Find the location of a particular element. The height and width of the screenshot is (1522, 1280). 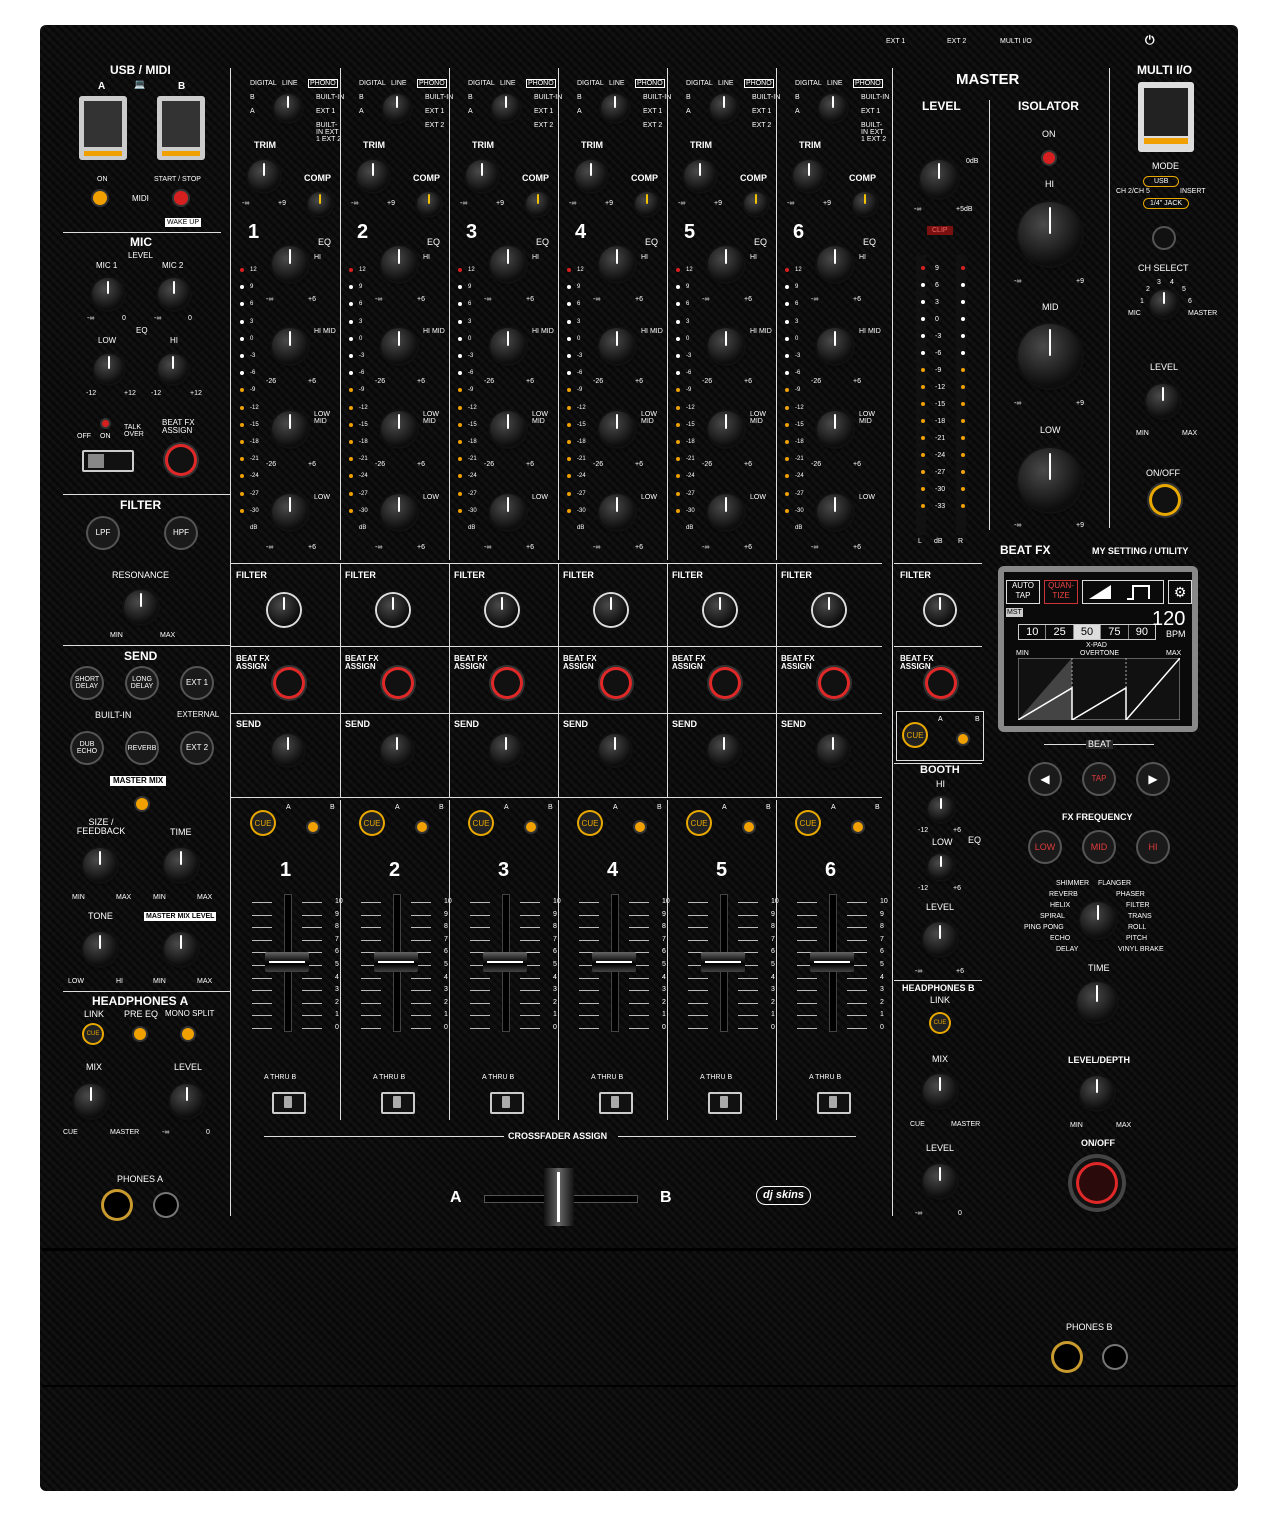

mic-low-eq-knob is located at coordinates (109, 369).